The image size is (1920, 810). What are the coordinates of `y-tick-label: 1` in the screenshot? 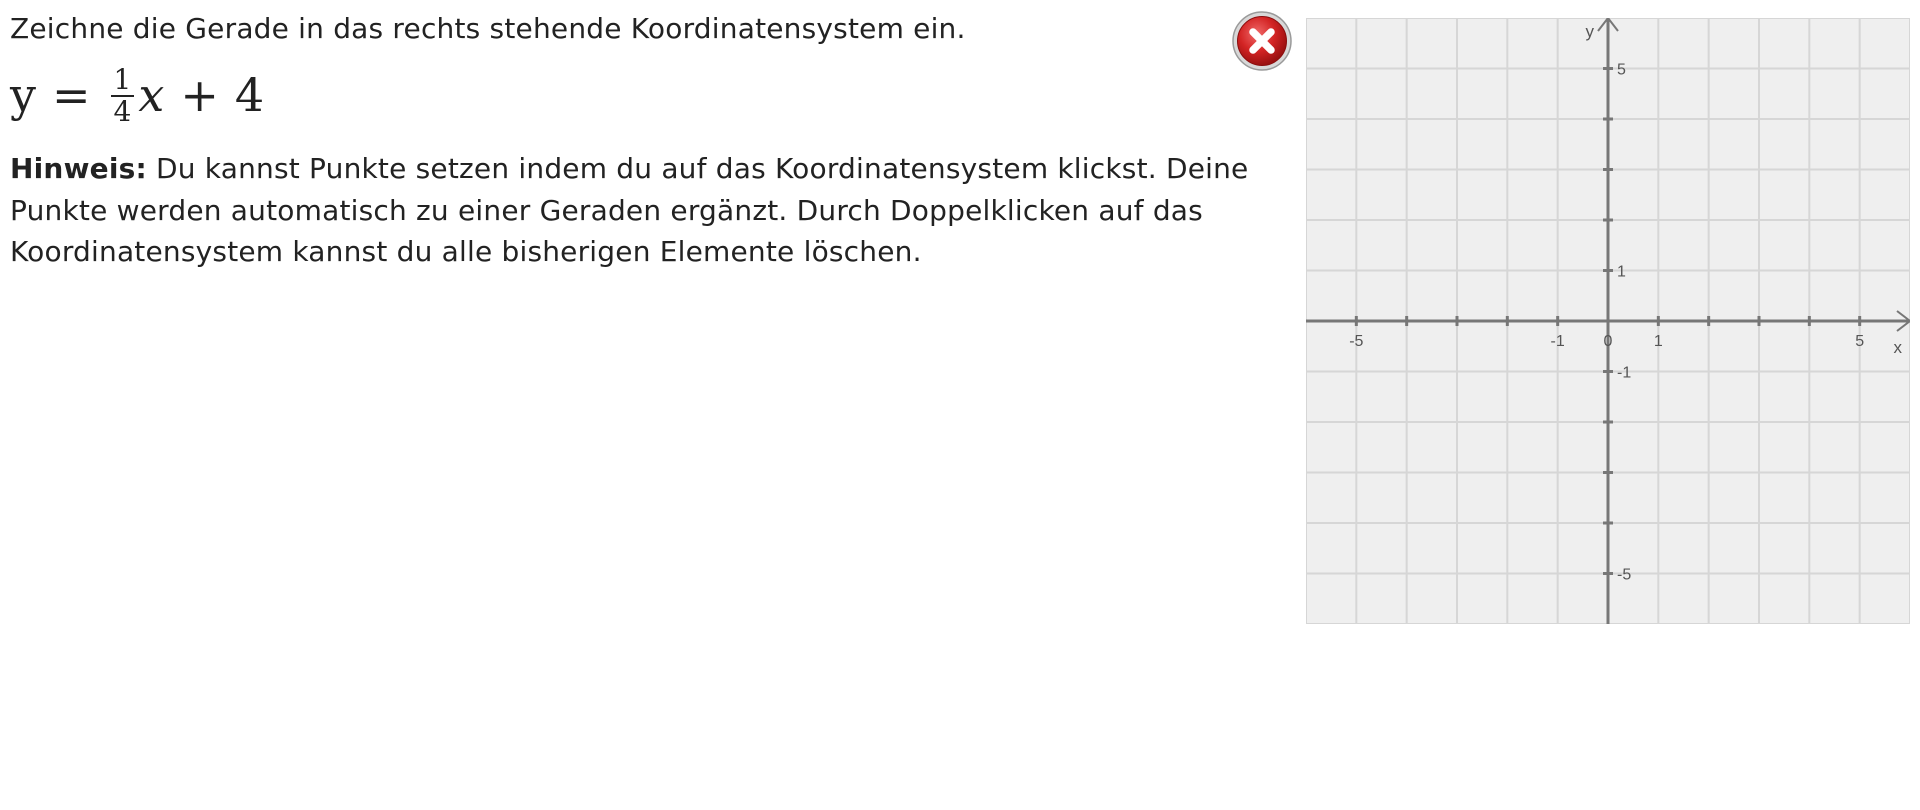 It's located at (1621, 272).